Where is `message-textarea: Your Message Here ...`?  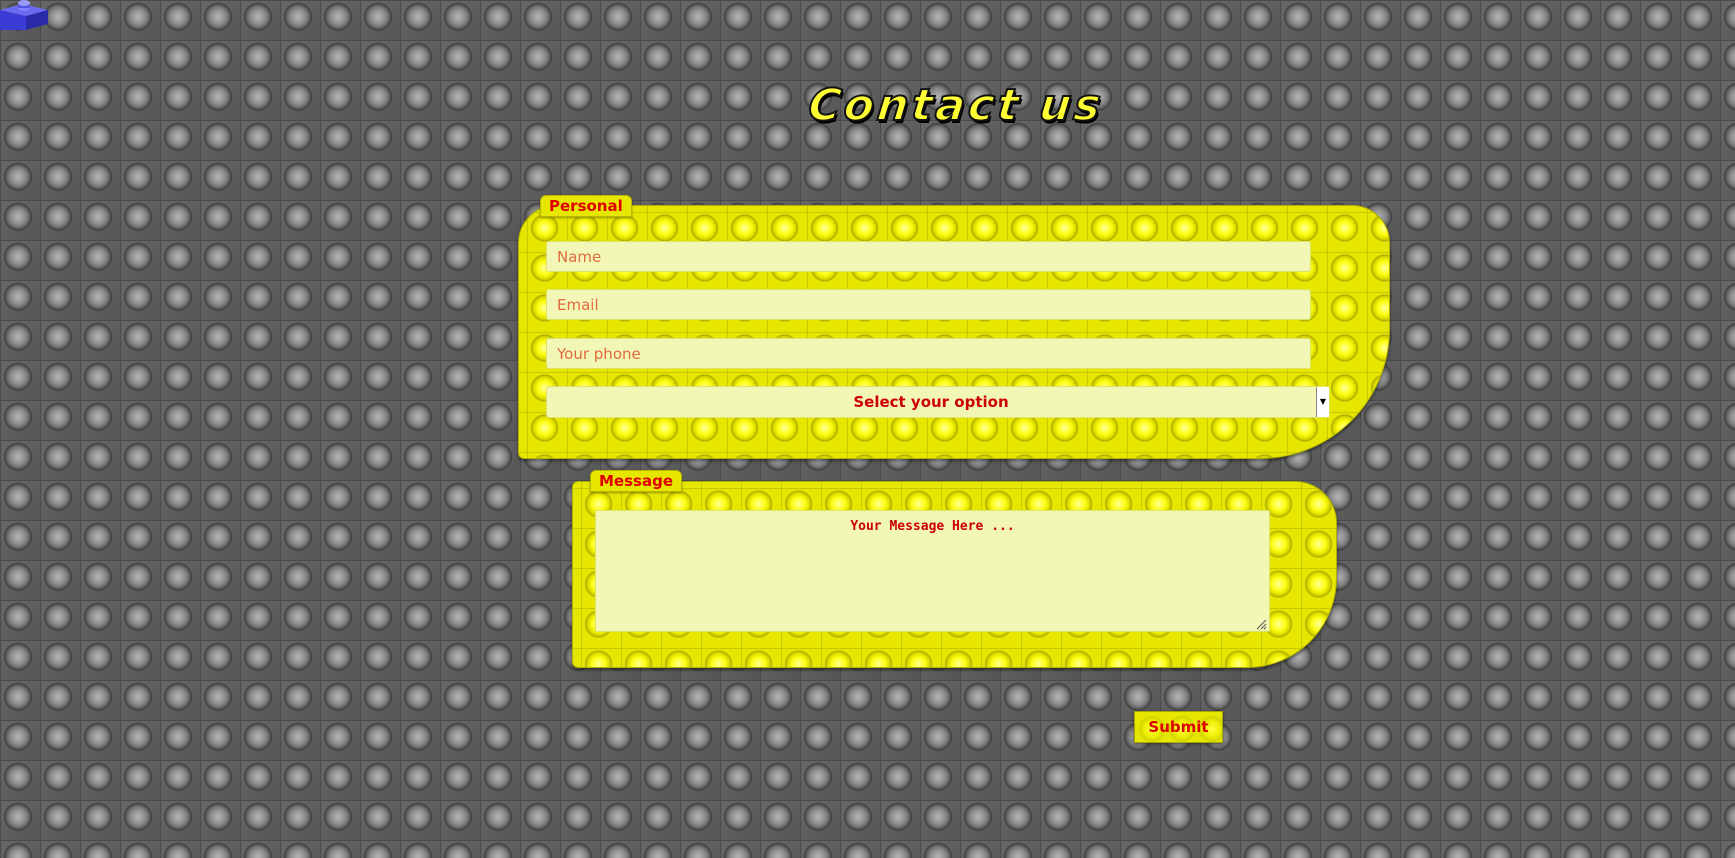 message-textarea: Your Message Here ... is located at coordinates (932, 571).